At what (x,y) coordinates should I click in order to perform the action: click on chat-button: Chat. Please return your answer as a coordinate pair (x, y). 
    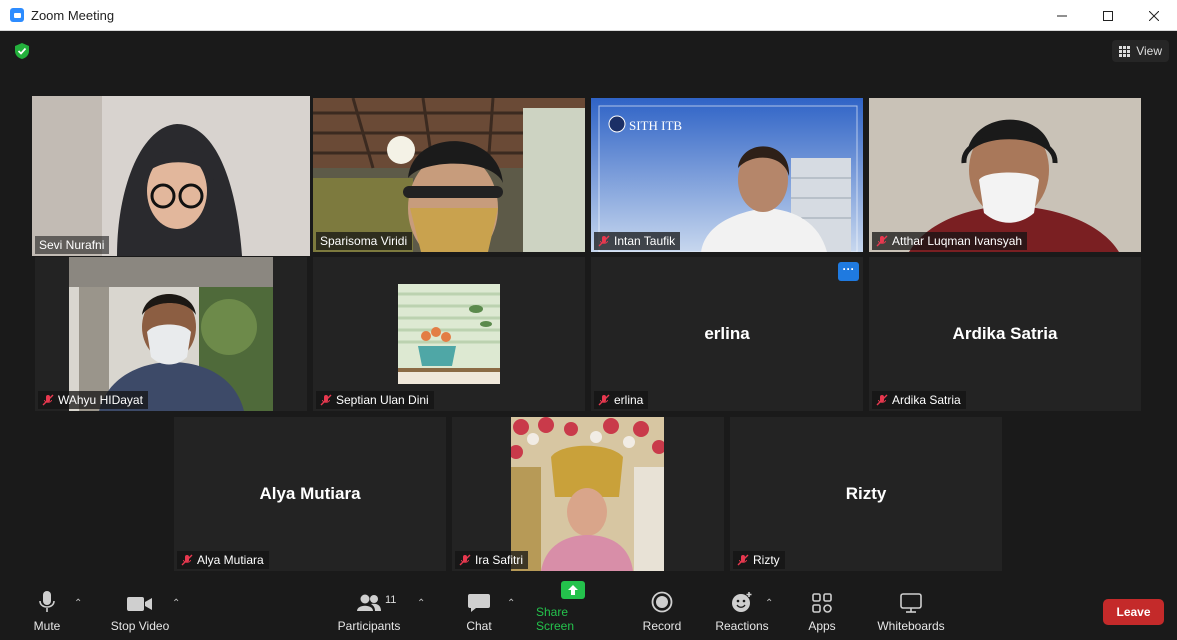
    Looking at the image, I should click on (479, 609).